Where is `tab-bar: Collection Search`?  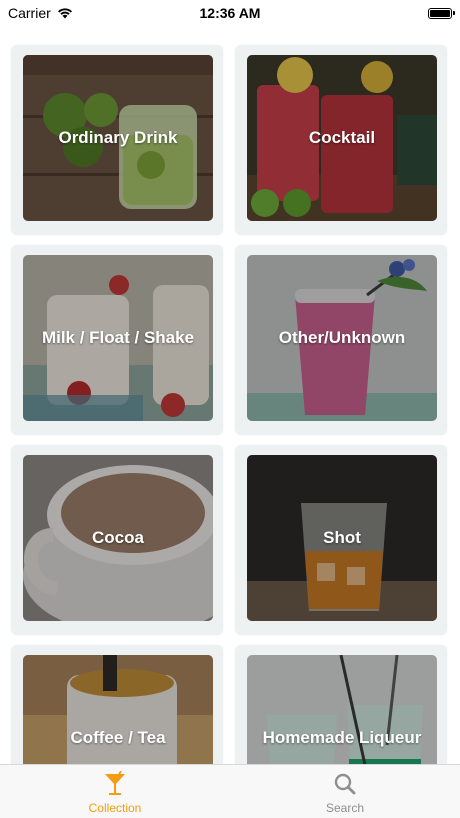 tab-bar: Collection Search is located at coordinates (230, 791).